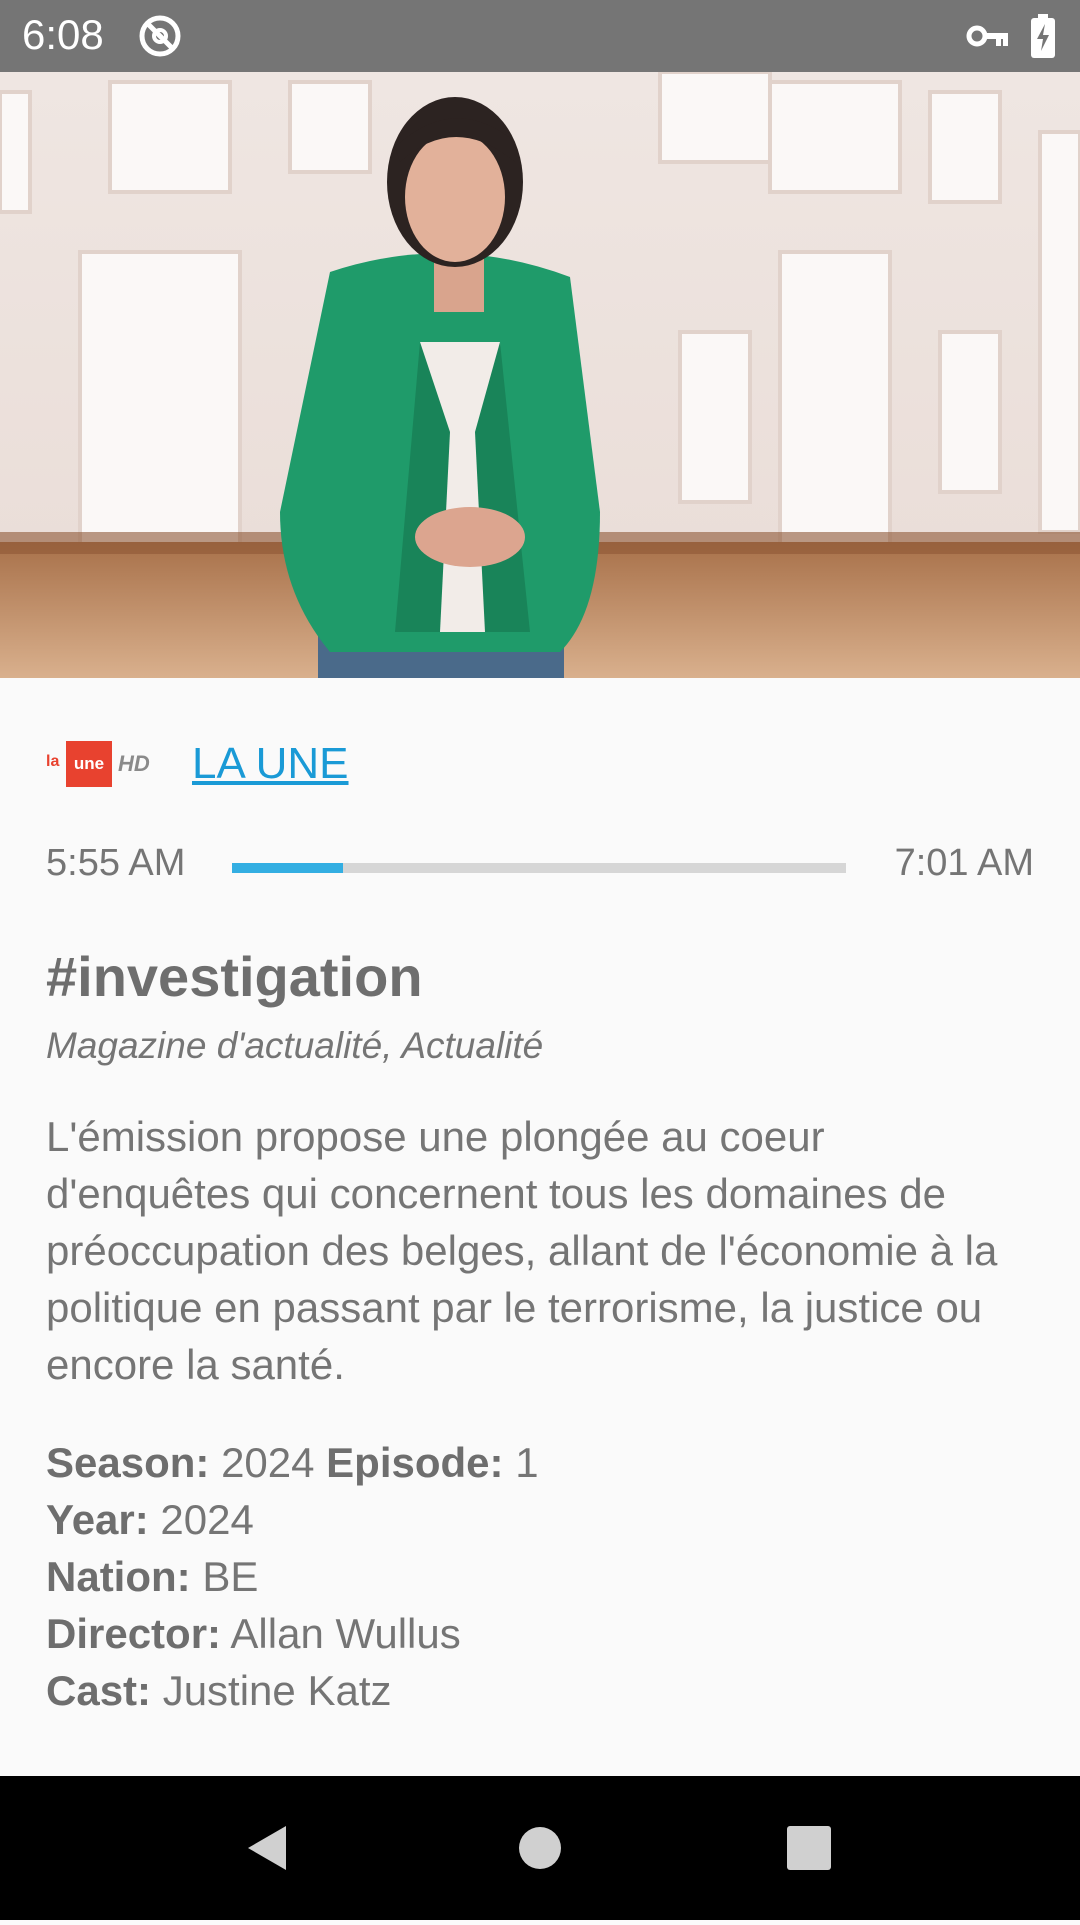  Describe the element at coordinates (63, 34) in the screenshot. I see `status-time: 6:08` at that location.